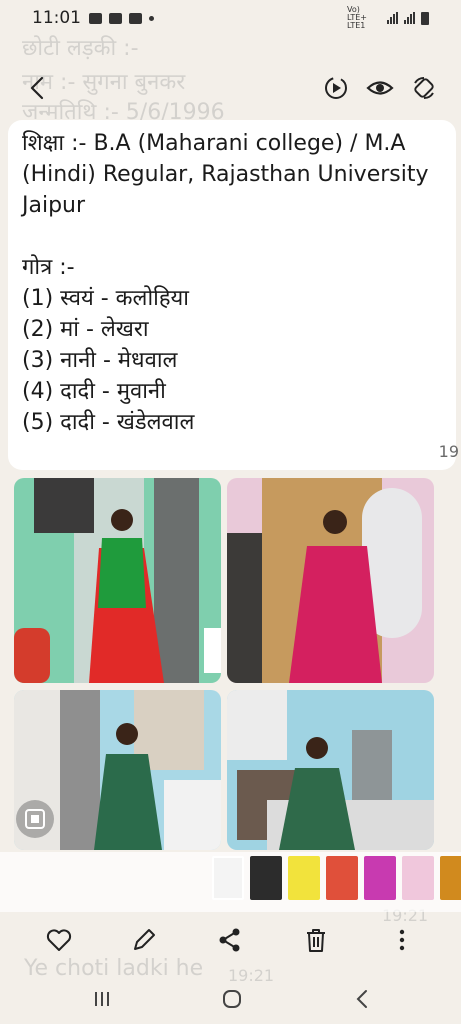  Describe the element at coordinates (54, 205) in the screenshot. I see `message-line: Jaipur` at that location.